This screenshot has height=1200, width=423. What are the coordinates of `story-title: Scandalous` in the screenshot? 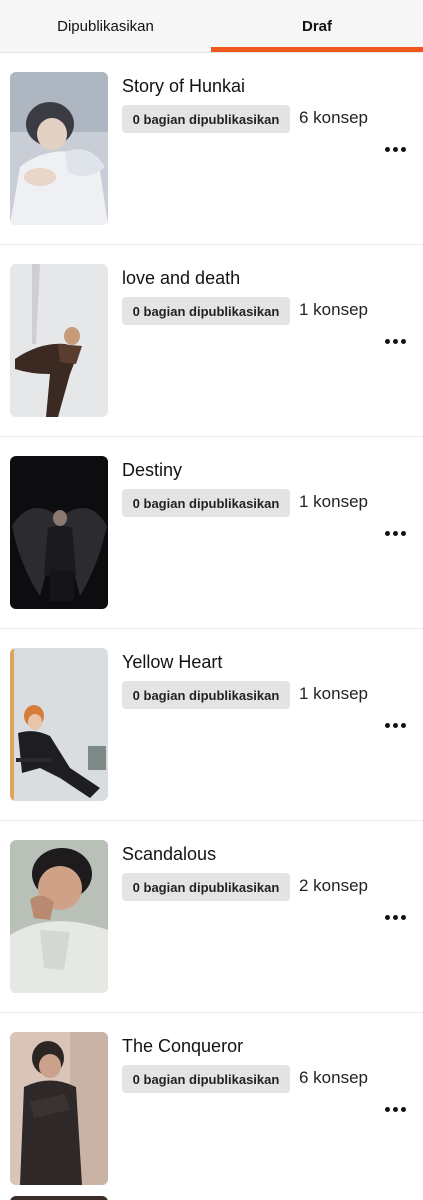 It's located at (169, 854).